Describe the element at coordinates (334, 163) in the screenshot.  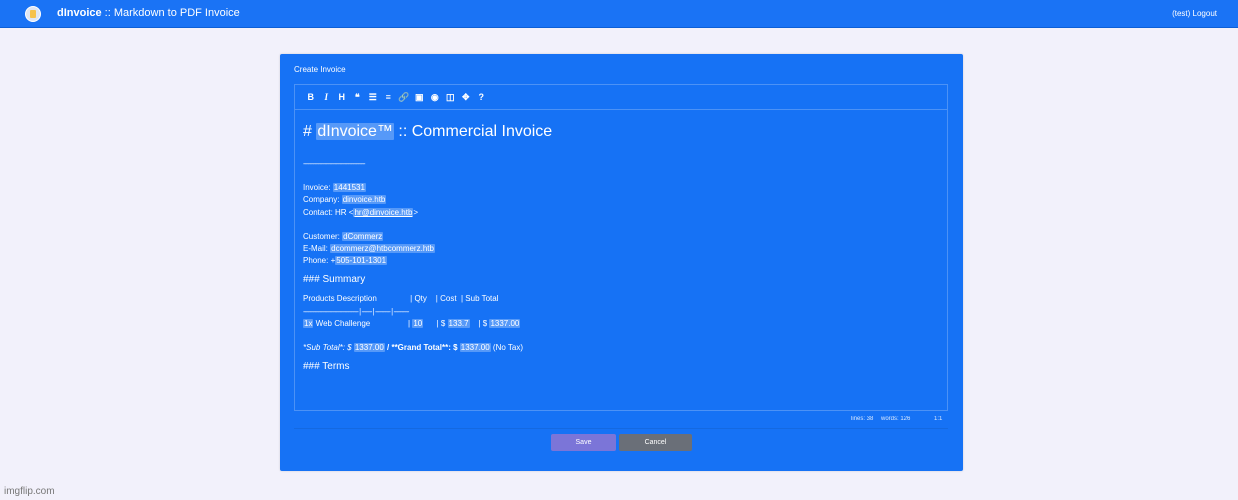
I see `horizontal-rule: -------------------------------------` at that location.